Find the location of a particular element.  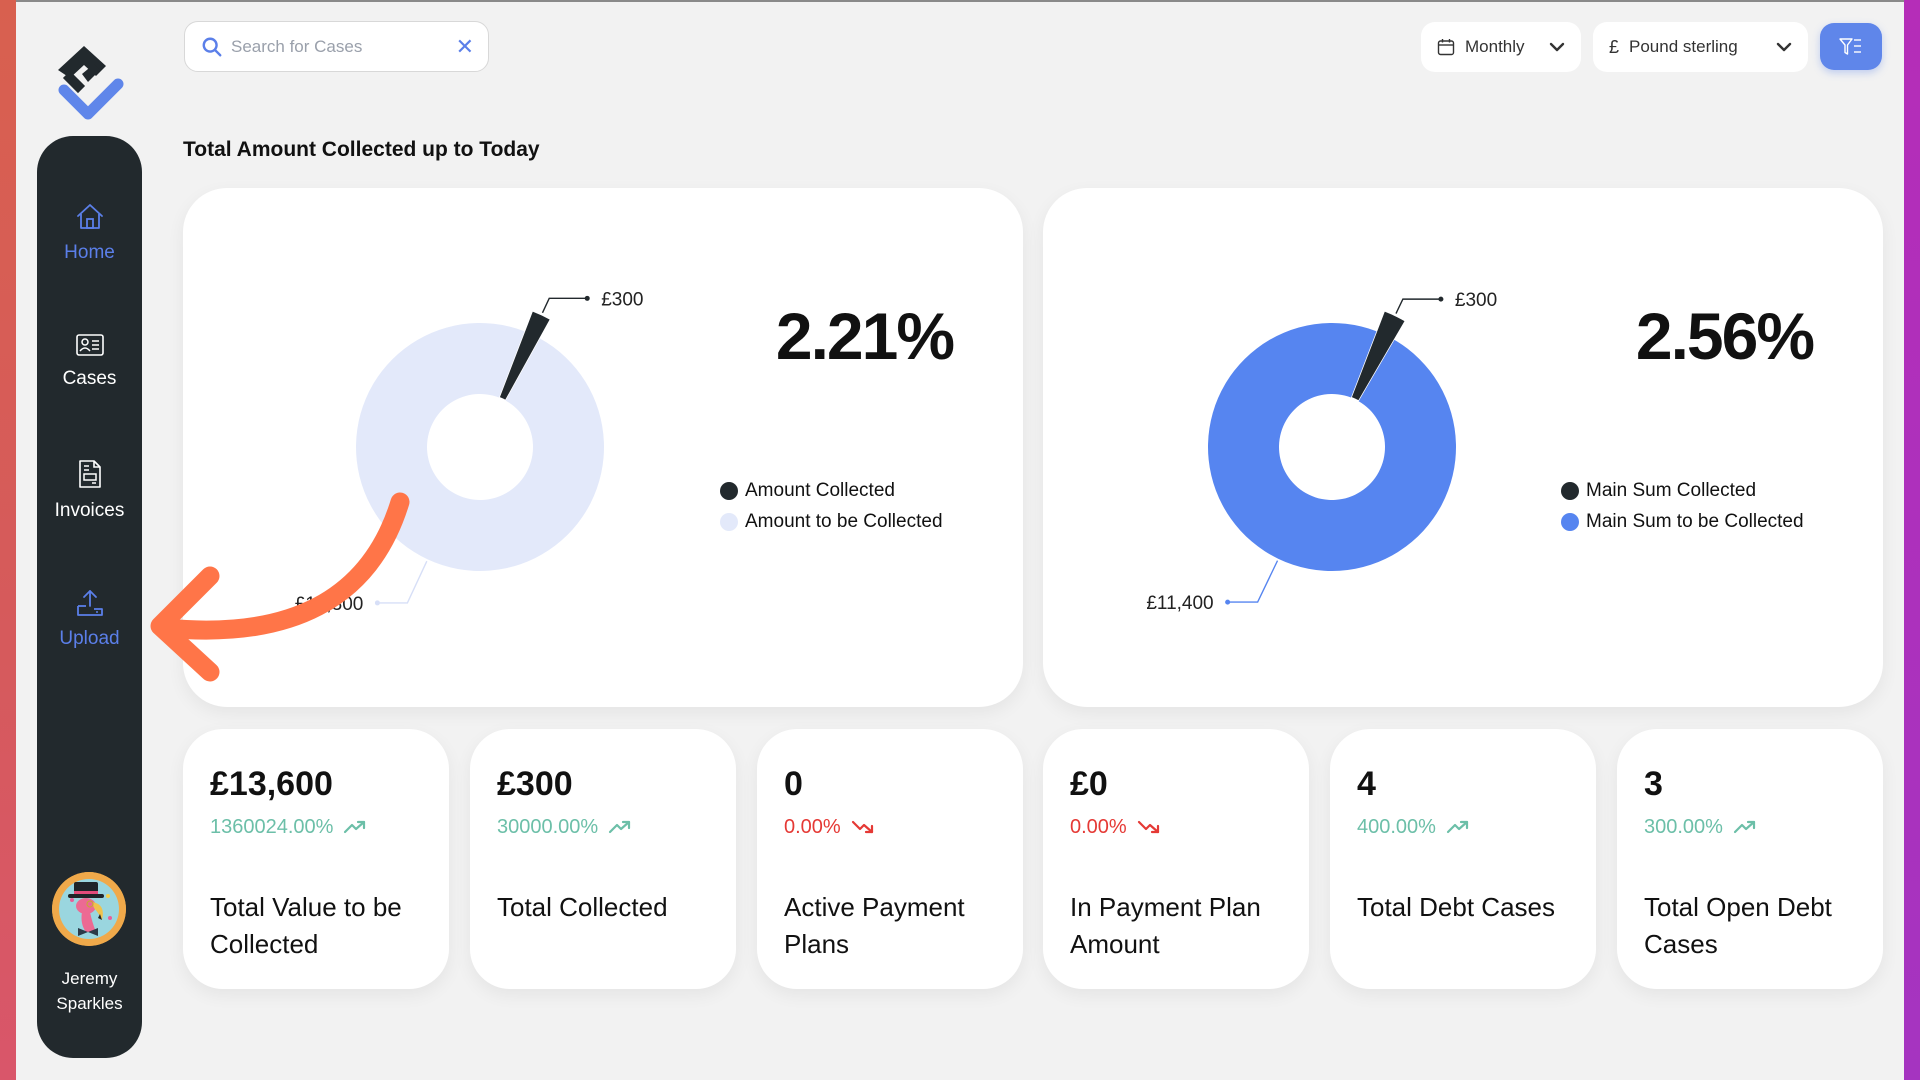

stat-change: 30000.00% is located at coordinates (603, 827).